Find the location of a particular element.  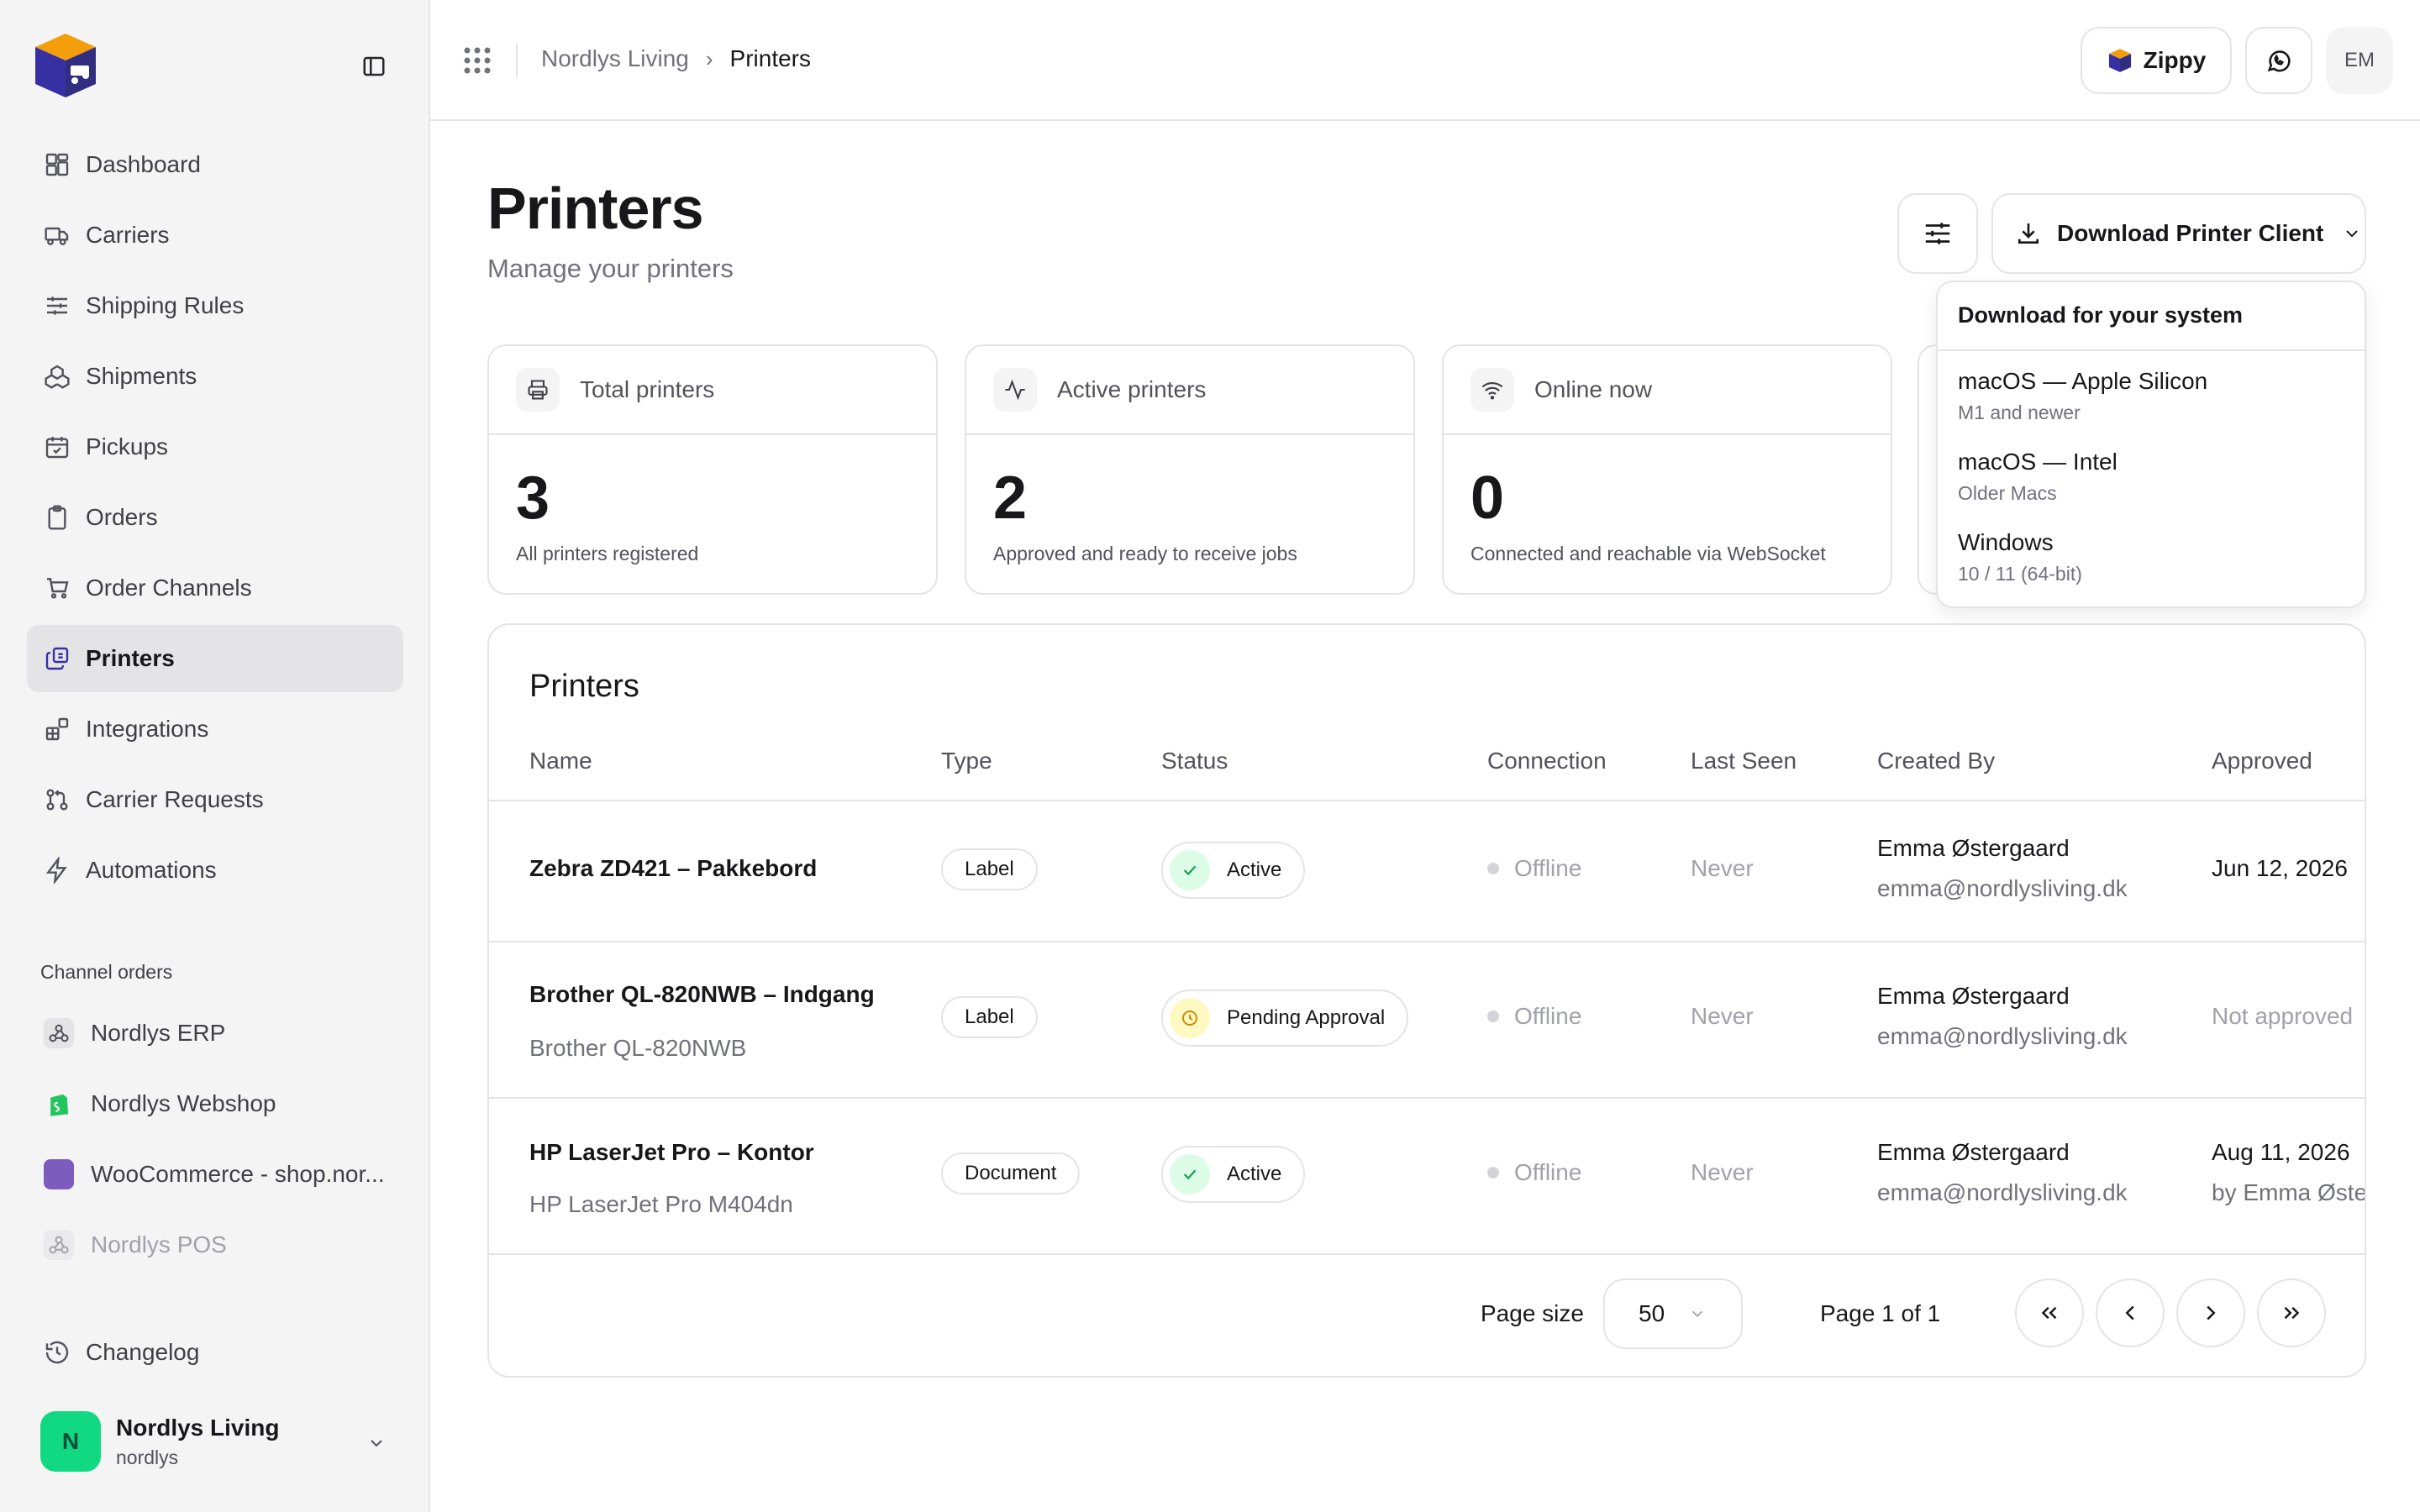

sidebar-item-changelog: Changelog is located at coordinates (215, 1352).